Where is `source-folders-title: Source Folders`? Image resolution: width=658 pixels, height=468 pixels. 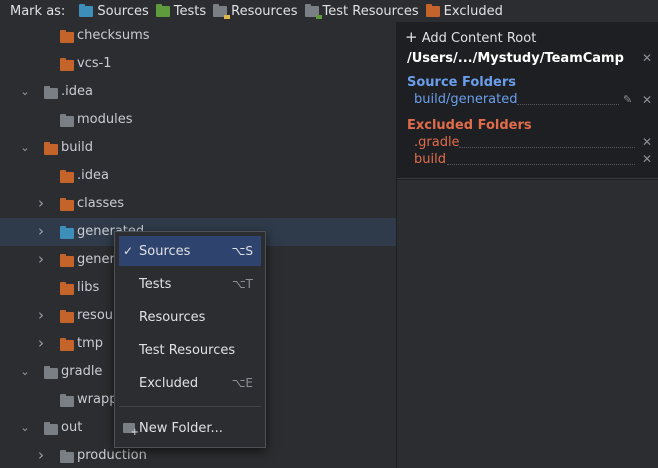 source-folders-title: Source Folders is located at coordinates (462, 82).